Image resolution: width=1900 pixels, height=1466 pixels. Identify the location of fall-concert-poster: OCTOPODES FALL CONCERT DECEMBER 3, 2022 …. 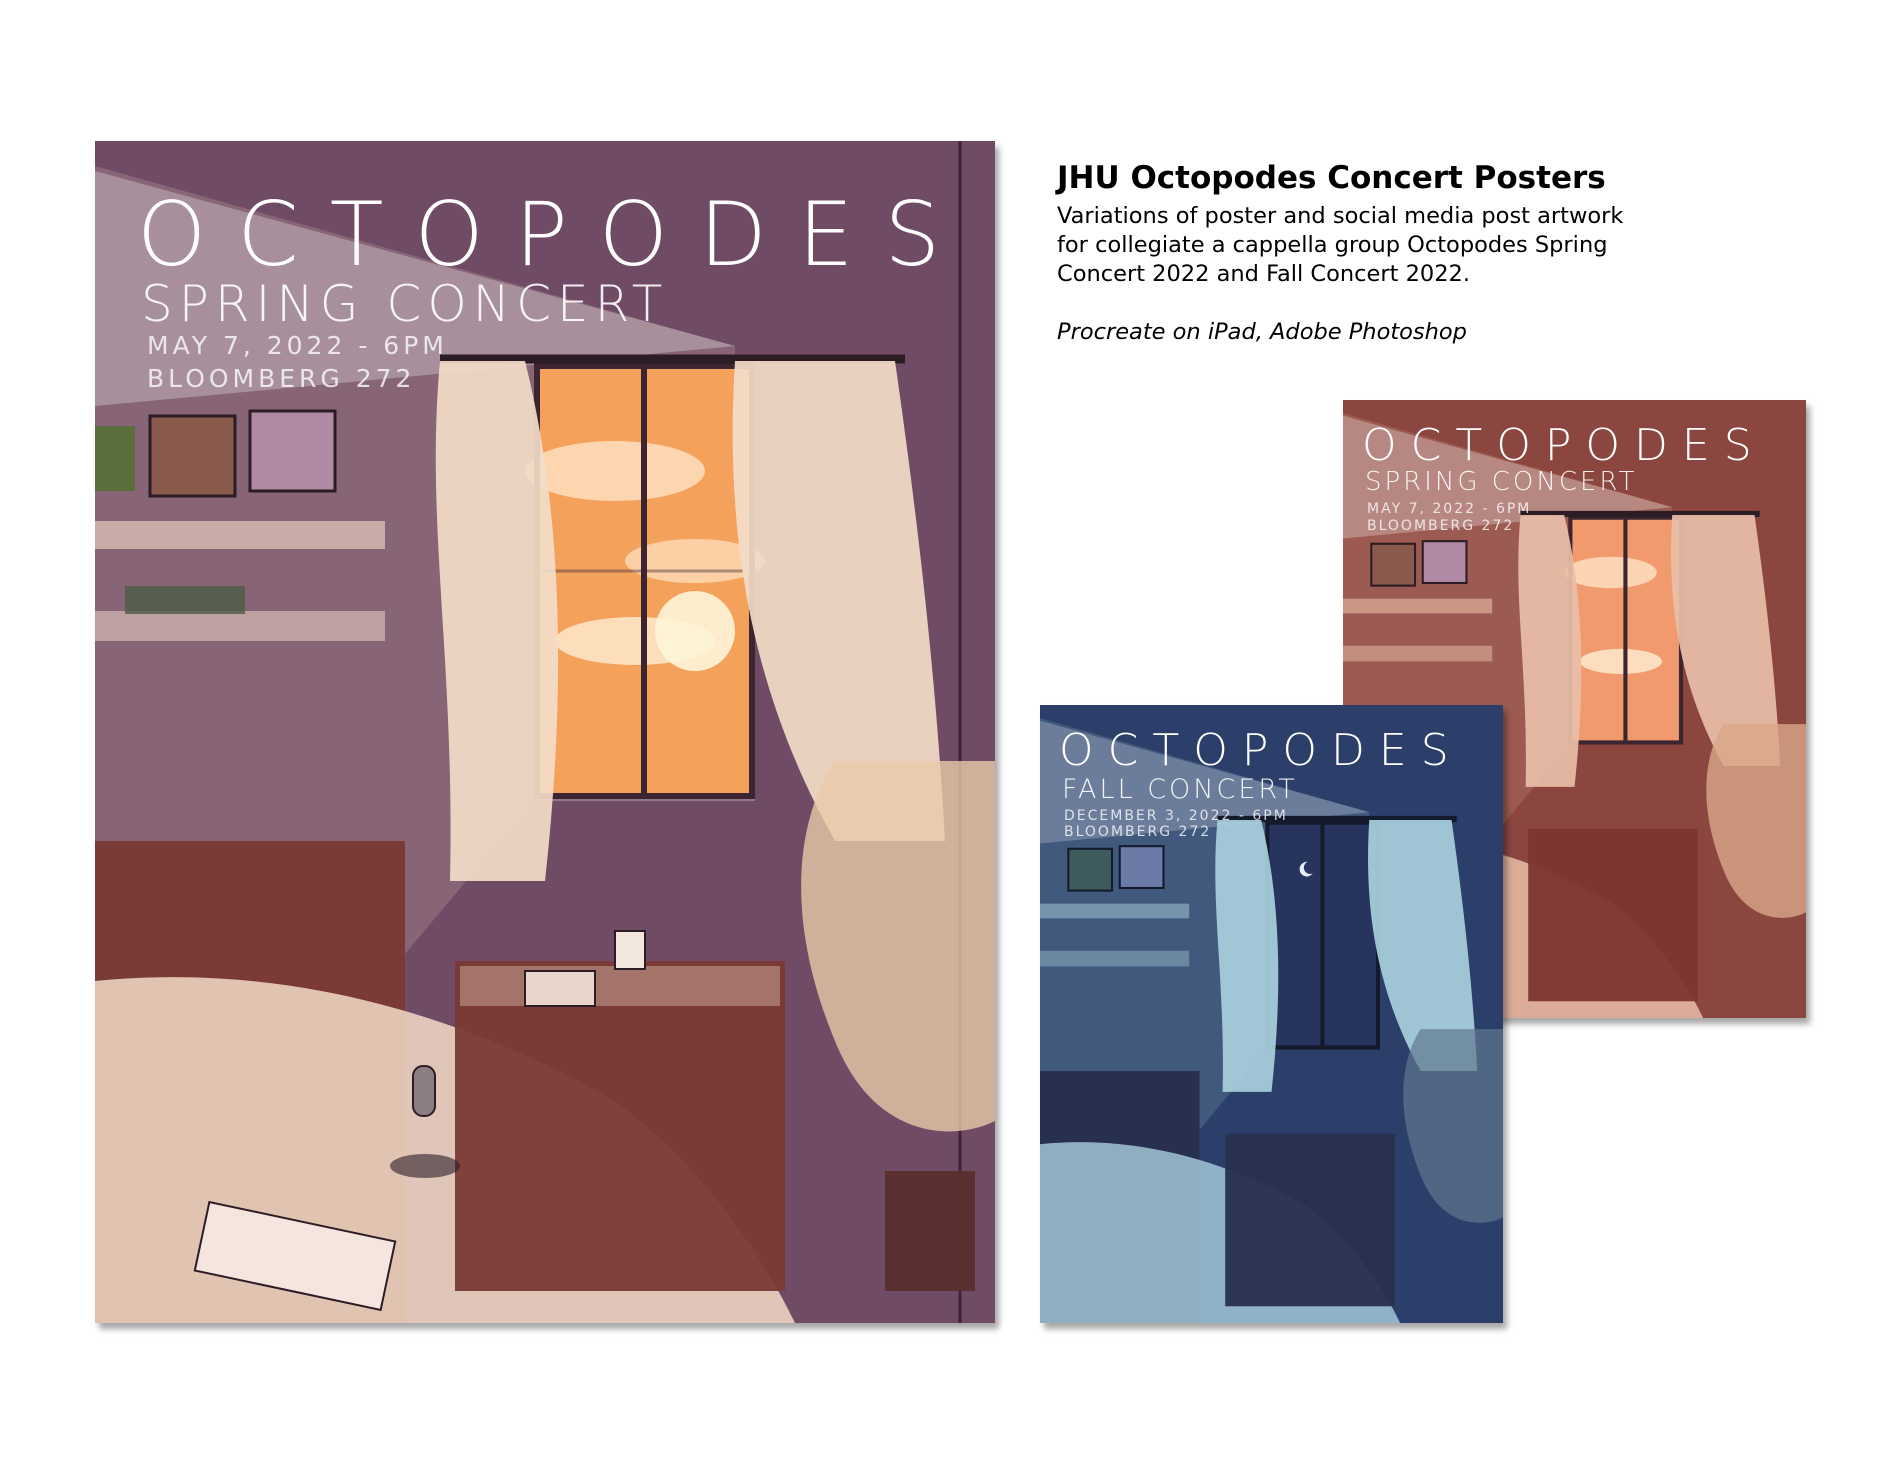
(1271, 1014).